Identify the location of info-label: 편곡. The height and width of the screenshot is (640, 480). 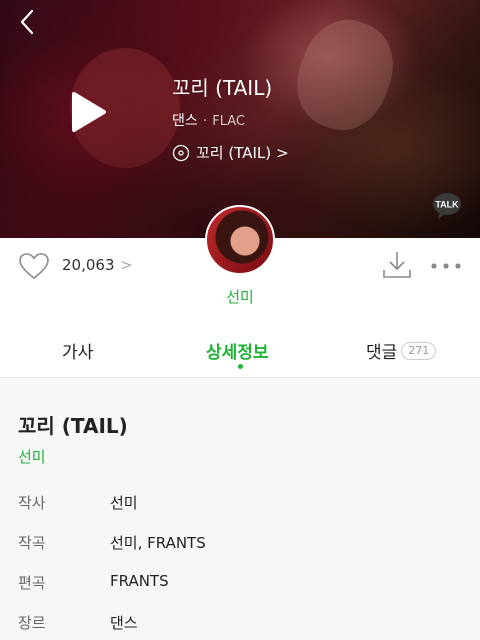
(32, 583).